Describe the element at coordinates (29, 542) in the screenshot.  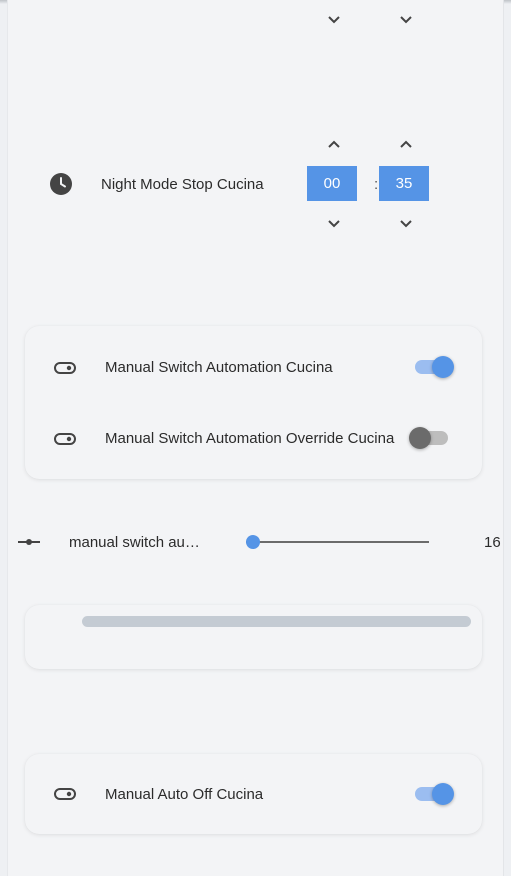
I see `slider-icon` at that location.